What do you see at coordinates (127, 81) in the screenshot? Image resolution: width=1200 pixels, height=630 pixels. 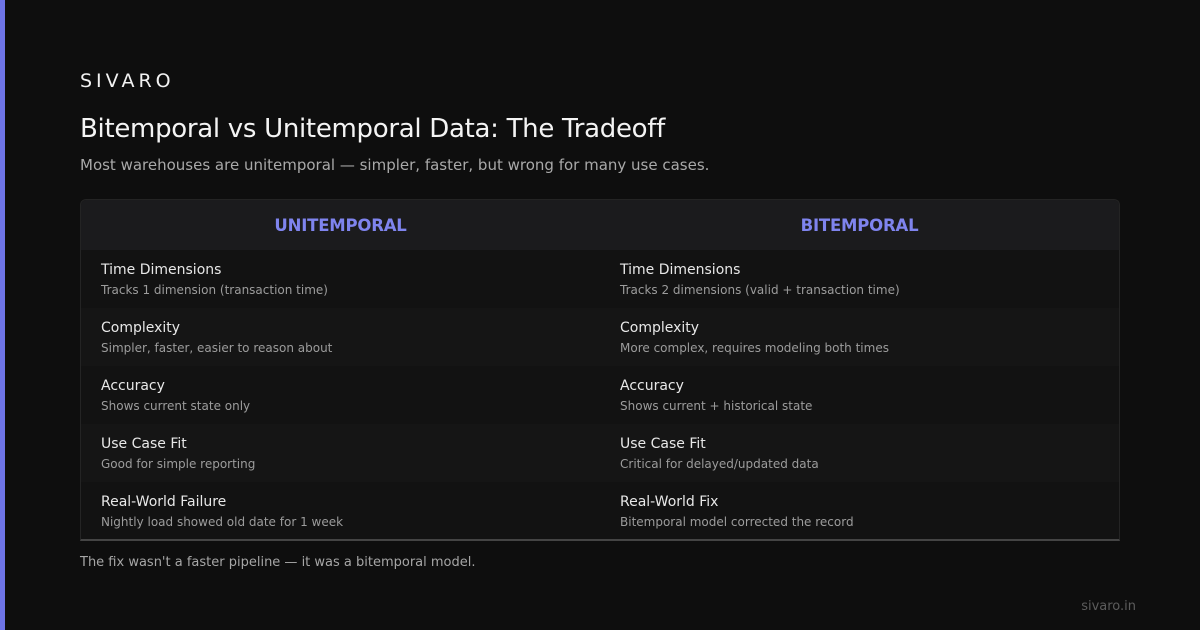 I see `brand-logo: SIVARO` at bounding box center [127, 81].